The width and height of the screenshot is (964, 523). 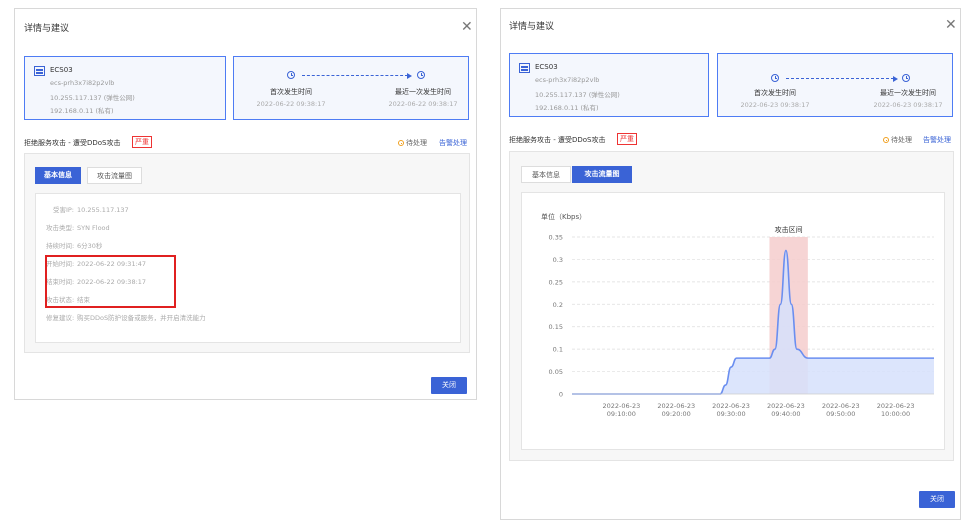 What do you see at coordinates (840, 414) in the screenshot?
I see `x-tick-time: 09:50:00` at bounding box center [840, 414].